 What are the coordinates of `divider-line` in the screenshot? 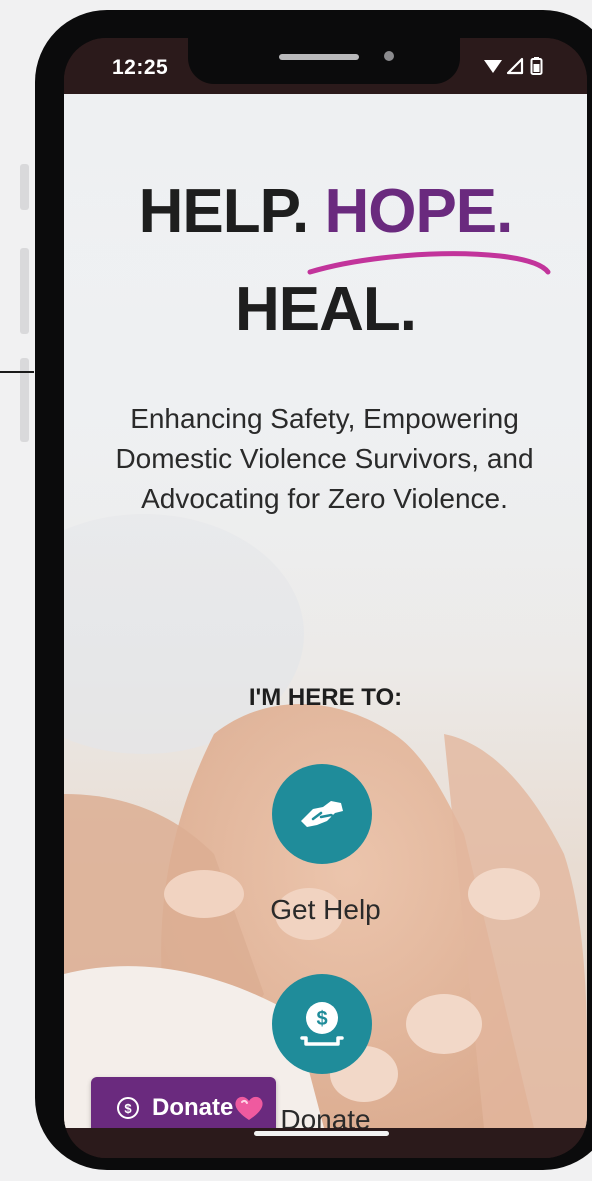 It's located at (17, 372).